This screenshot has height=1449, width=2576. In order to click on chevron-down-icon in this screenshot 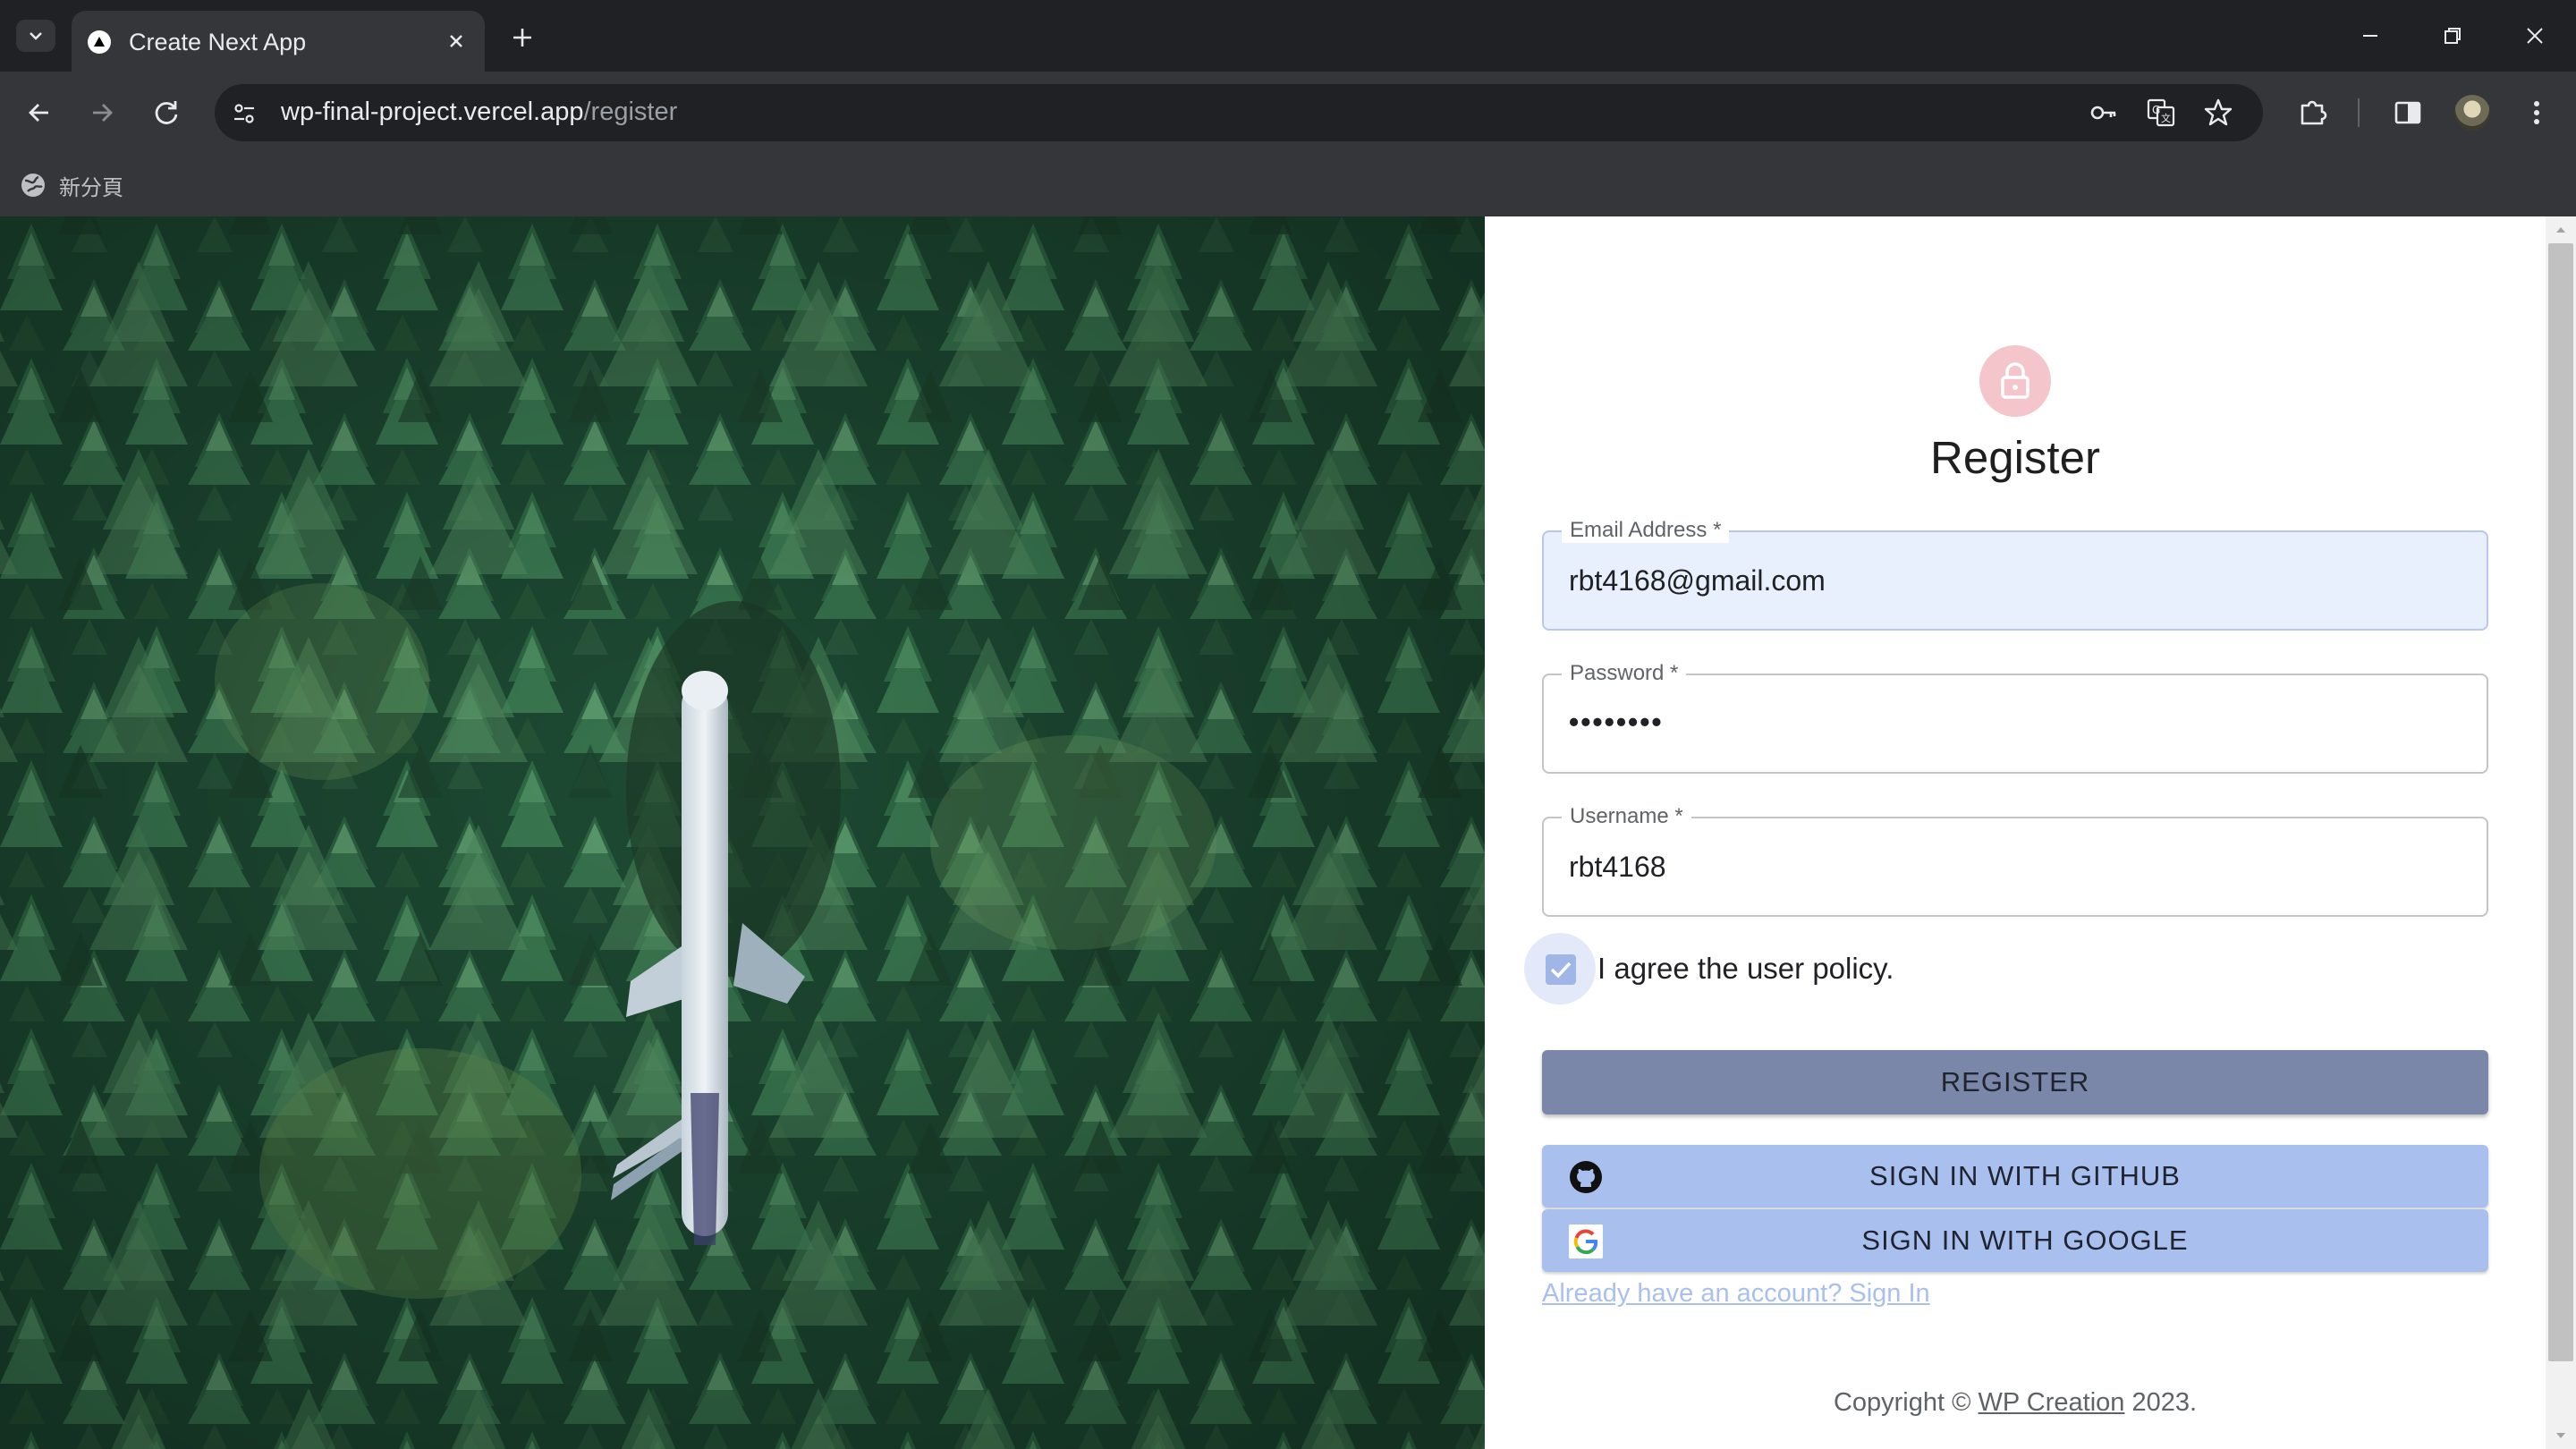, I will do `click(36, 36)`.